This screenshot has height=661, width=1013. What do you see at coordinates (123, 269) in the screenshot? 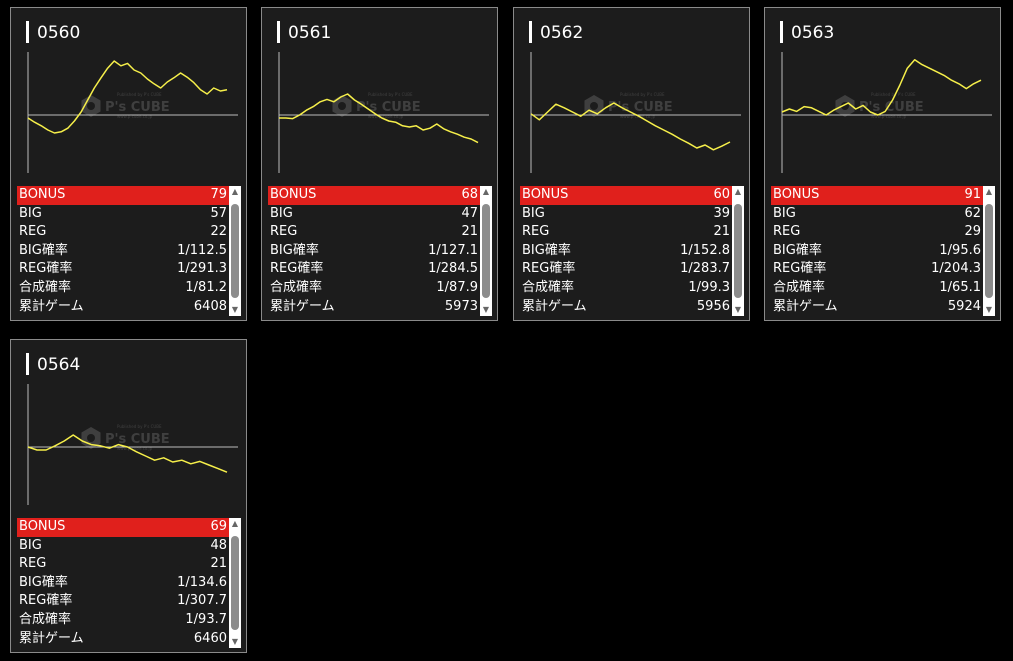
I see `stat-row-reg-rate: REG確率 1/291.3` at bounding box center [123, 269].